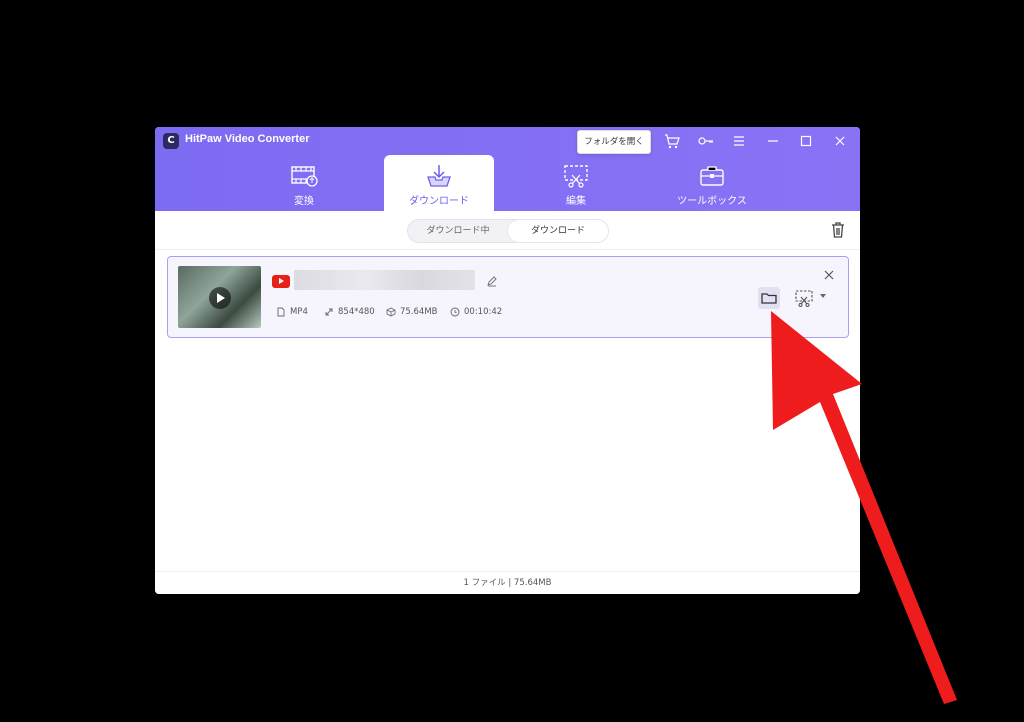 The image size is (1024, 722). I want to click on tab-convert: 変換, so click(304, 183).